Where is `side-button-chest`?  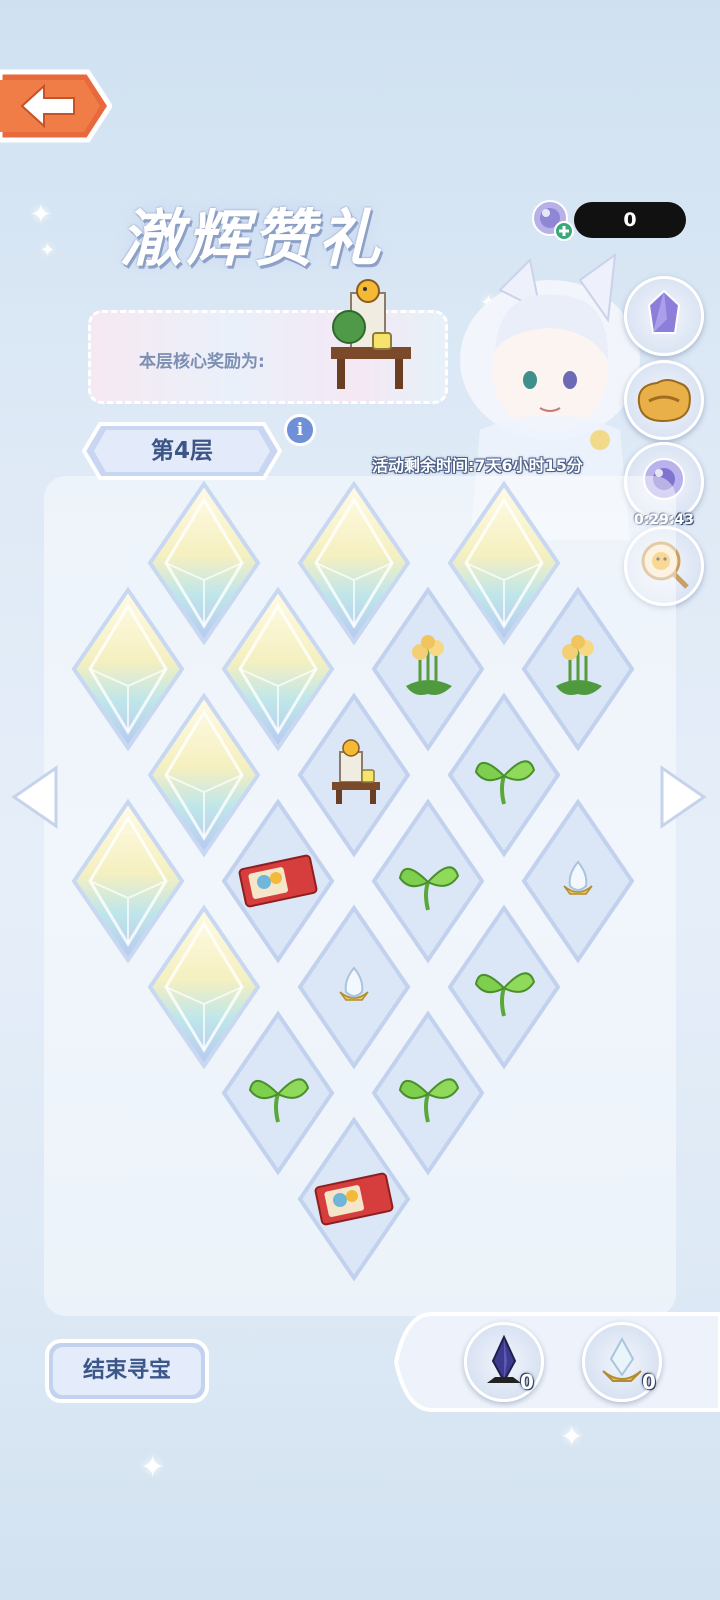 side-button-chest is located at coordinates (664, 400).